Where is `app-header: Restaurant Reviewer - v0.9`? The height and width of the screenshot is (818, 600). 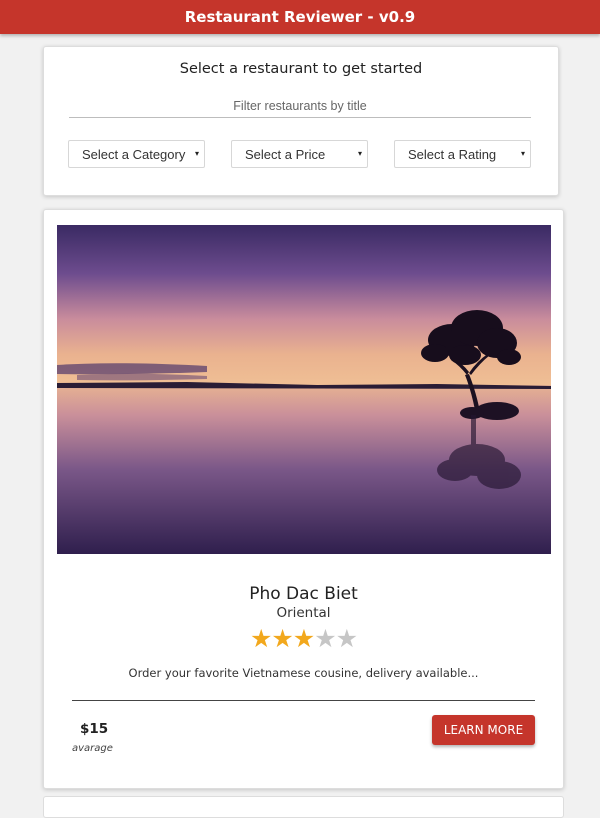
app-header: Restaurant Reviewer - v0.9 is located at coordinates (300, 17).